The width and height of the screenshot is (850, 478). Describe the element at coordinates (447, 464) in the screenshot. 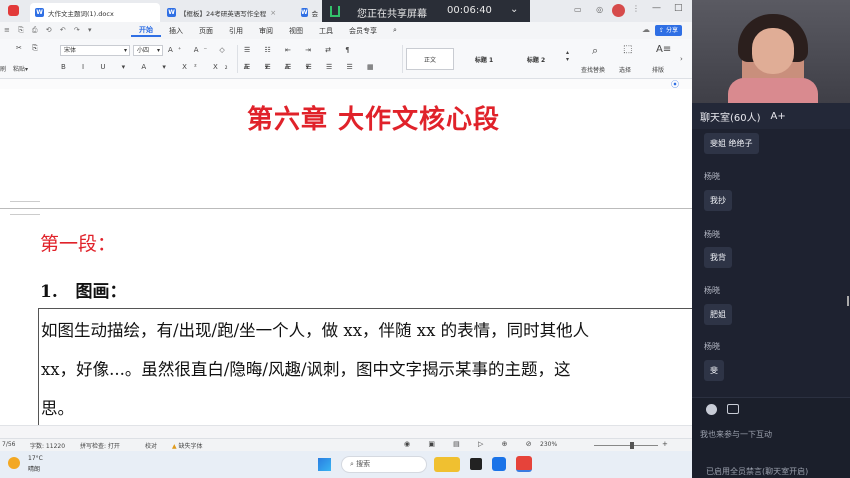

I see `widget-icon` at that location.